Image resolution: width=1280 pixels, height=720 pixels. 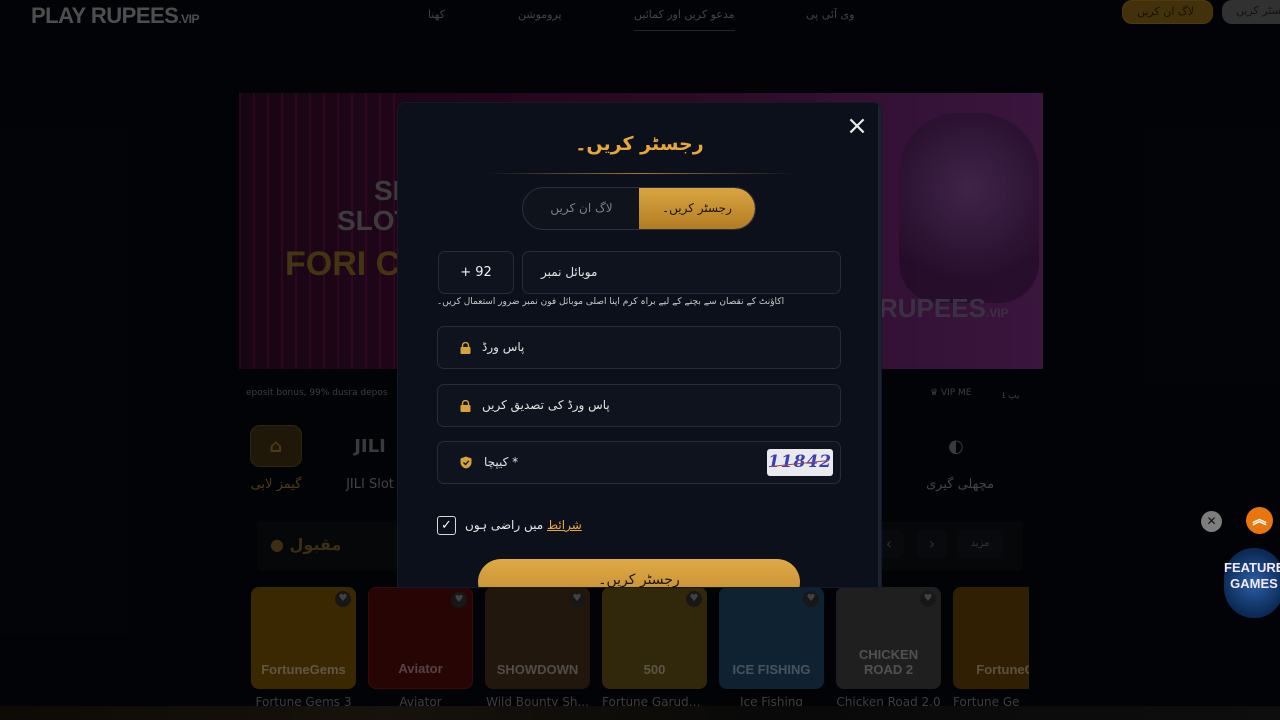 I want to click on vip-member-link: ♛ VIP ME, so click(x=951, y=393).